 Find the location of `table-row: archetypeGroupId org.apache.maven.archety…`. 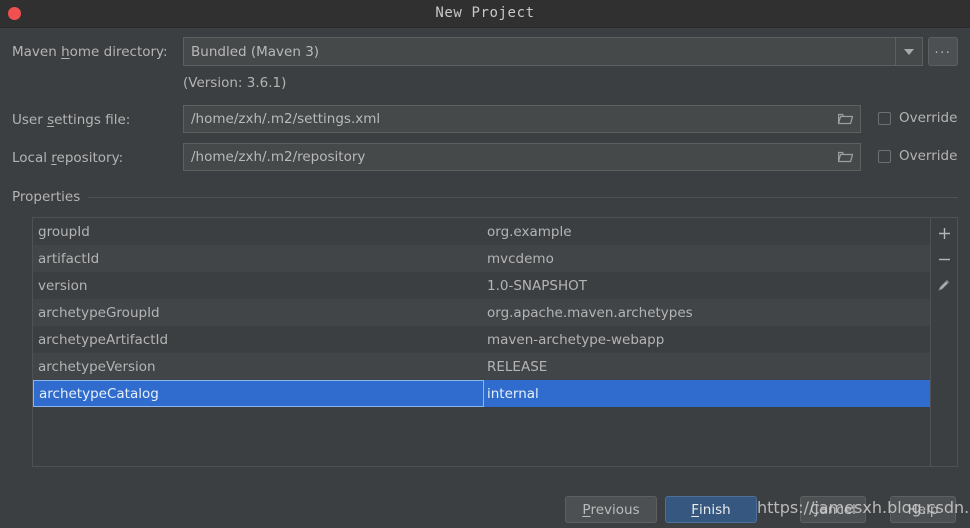

table-row: archetypeGroupId org.apache.maven.archety… is located at coordinates (482, 312).